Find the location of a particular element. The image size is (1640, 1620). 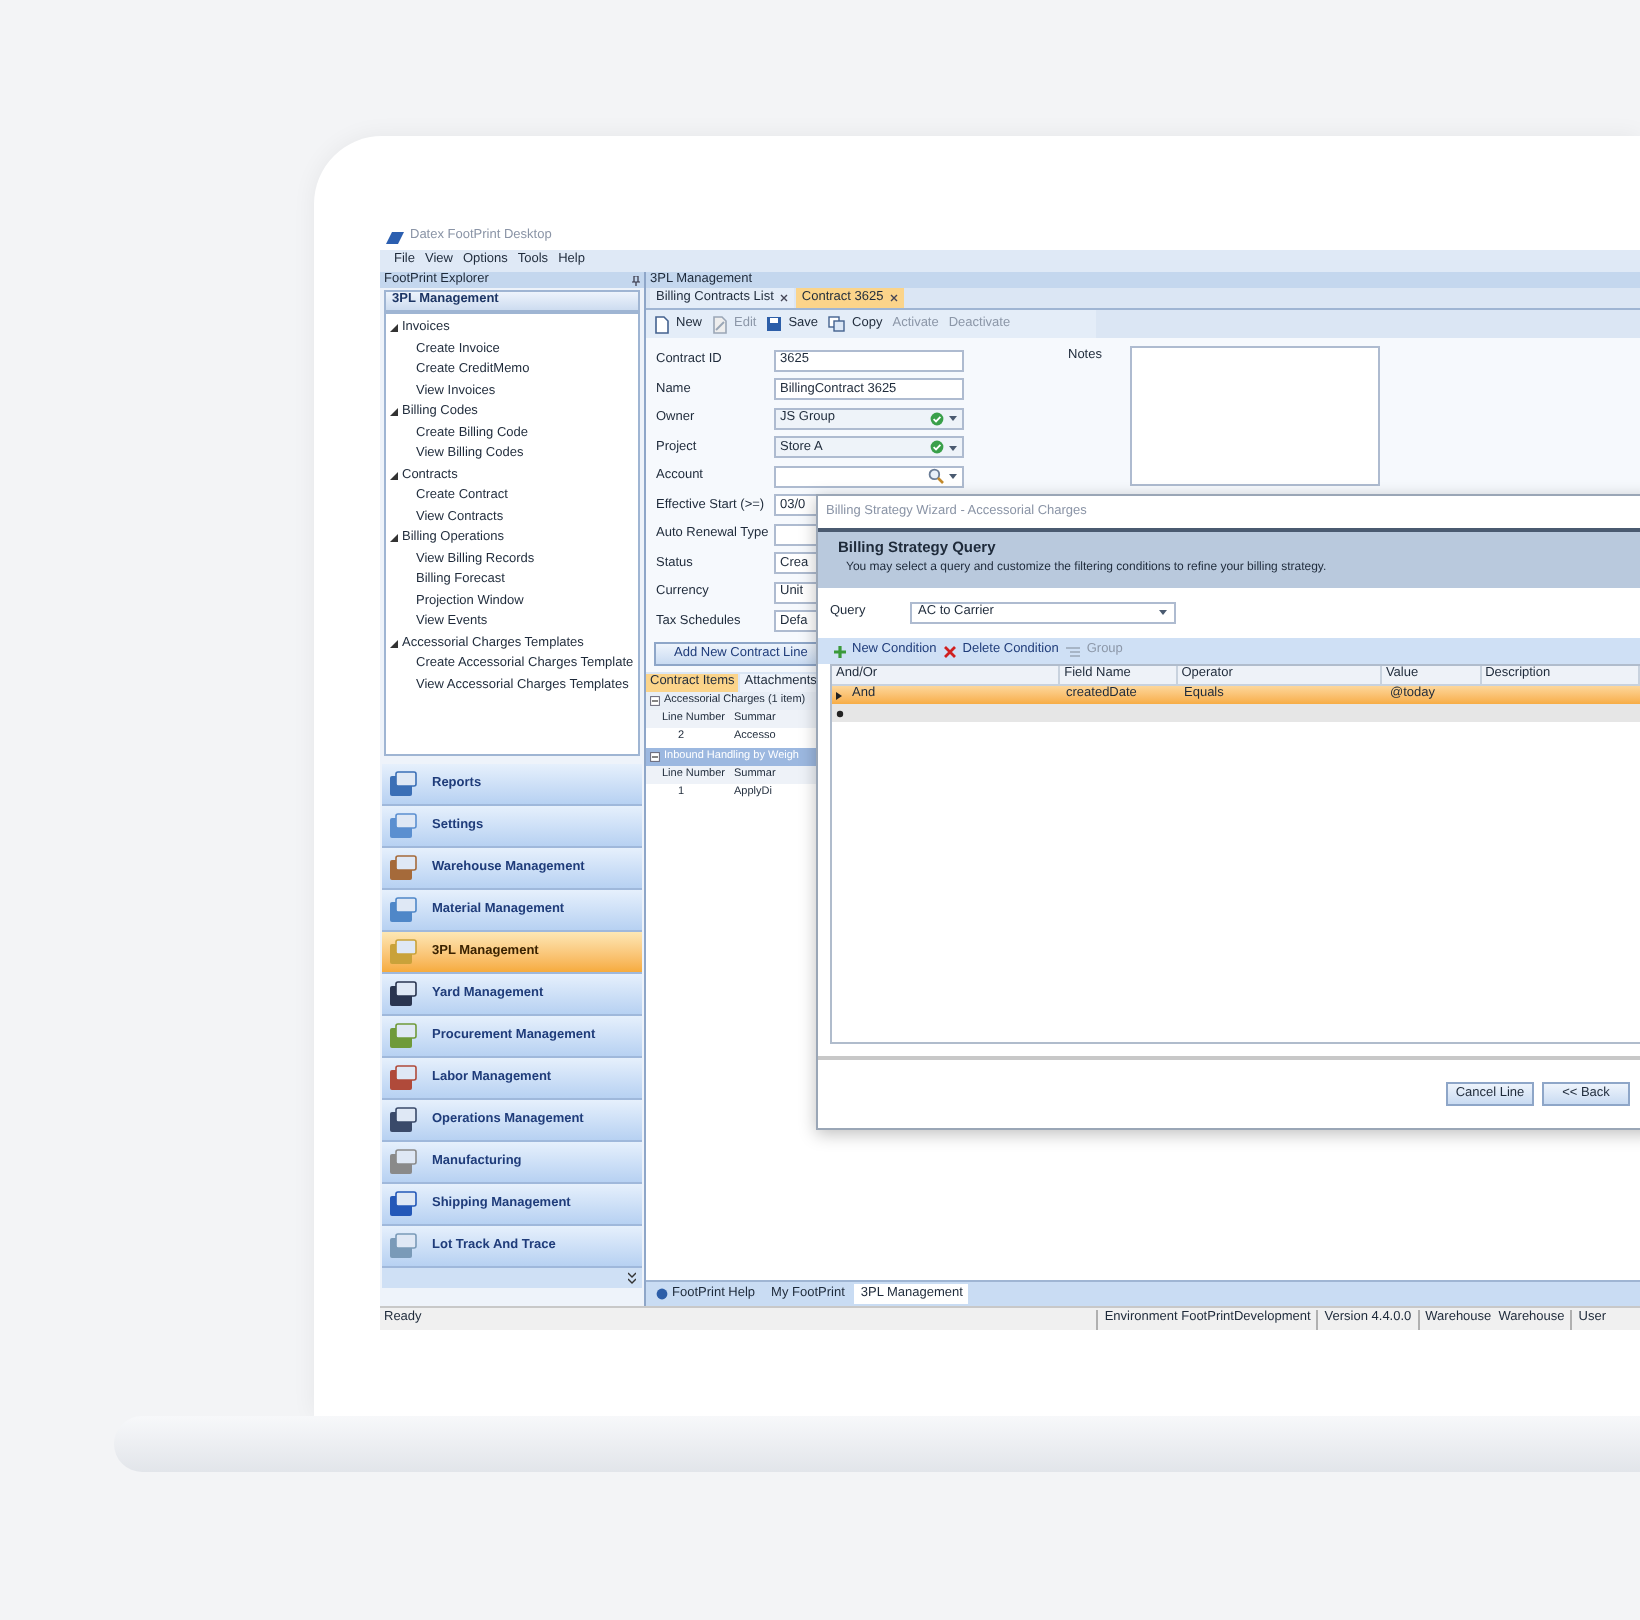

row-pointer-icon is located at coordinates (841, 695).